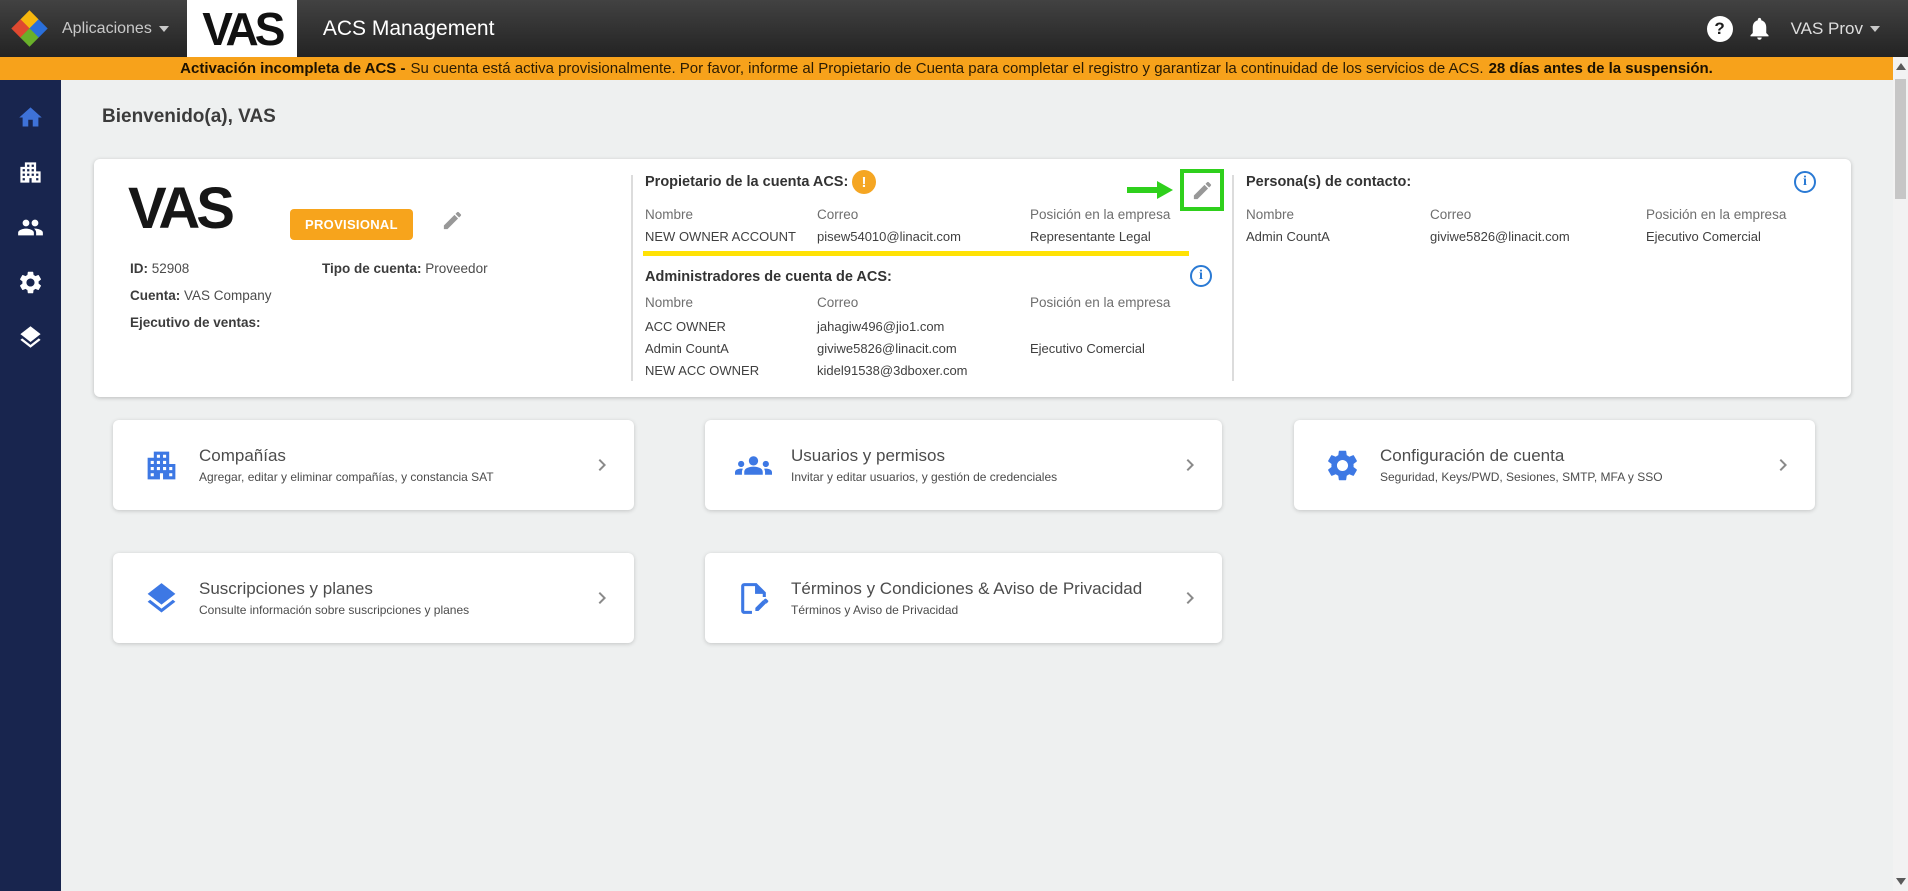  I want to click on banner-bold-lead: Activación incompleta de ACS -, so click(293, 68).